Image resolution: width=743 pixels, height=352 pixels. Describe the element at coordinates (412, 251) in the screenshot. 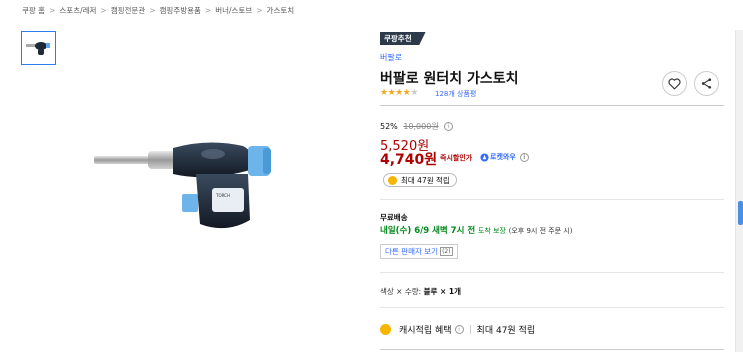

I see `other-sellers-label: 다른 판매자 보기` at that location.